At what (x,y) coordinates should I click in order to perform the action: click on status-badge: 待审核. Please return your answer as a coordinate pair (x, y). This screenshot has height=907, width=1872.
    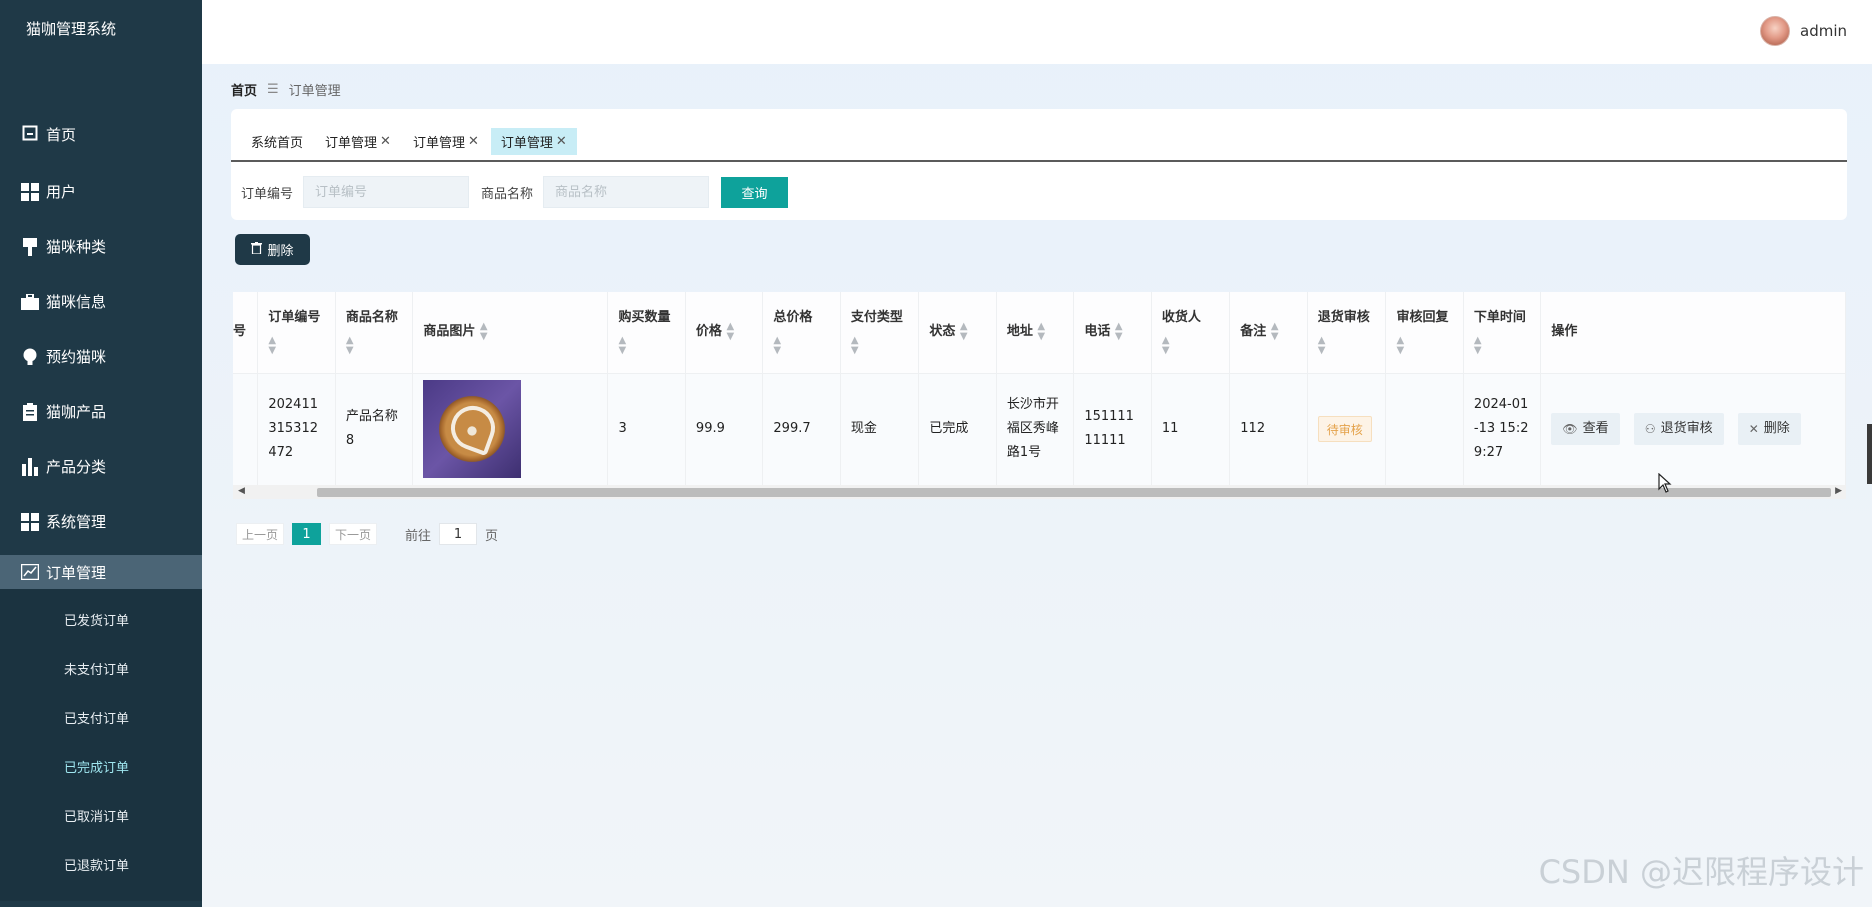
    Looking at the image, I should click on (1344, 428).